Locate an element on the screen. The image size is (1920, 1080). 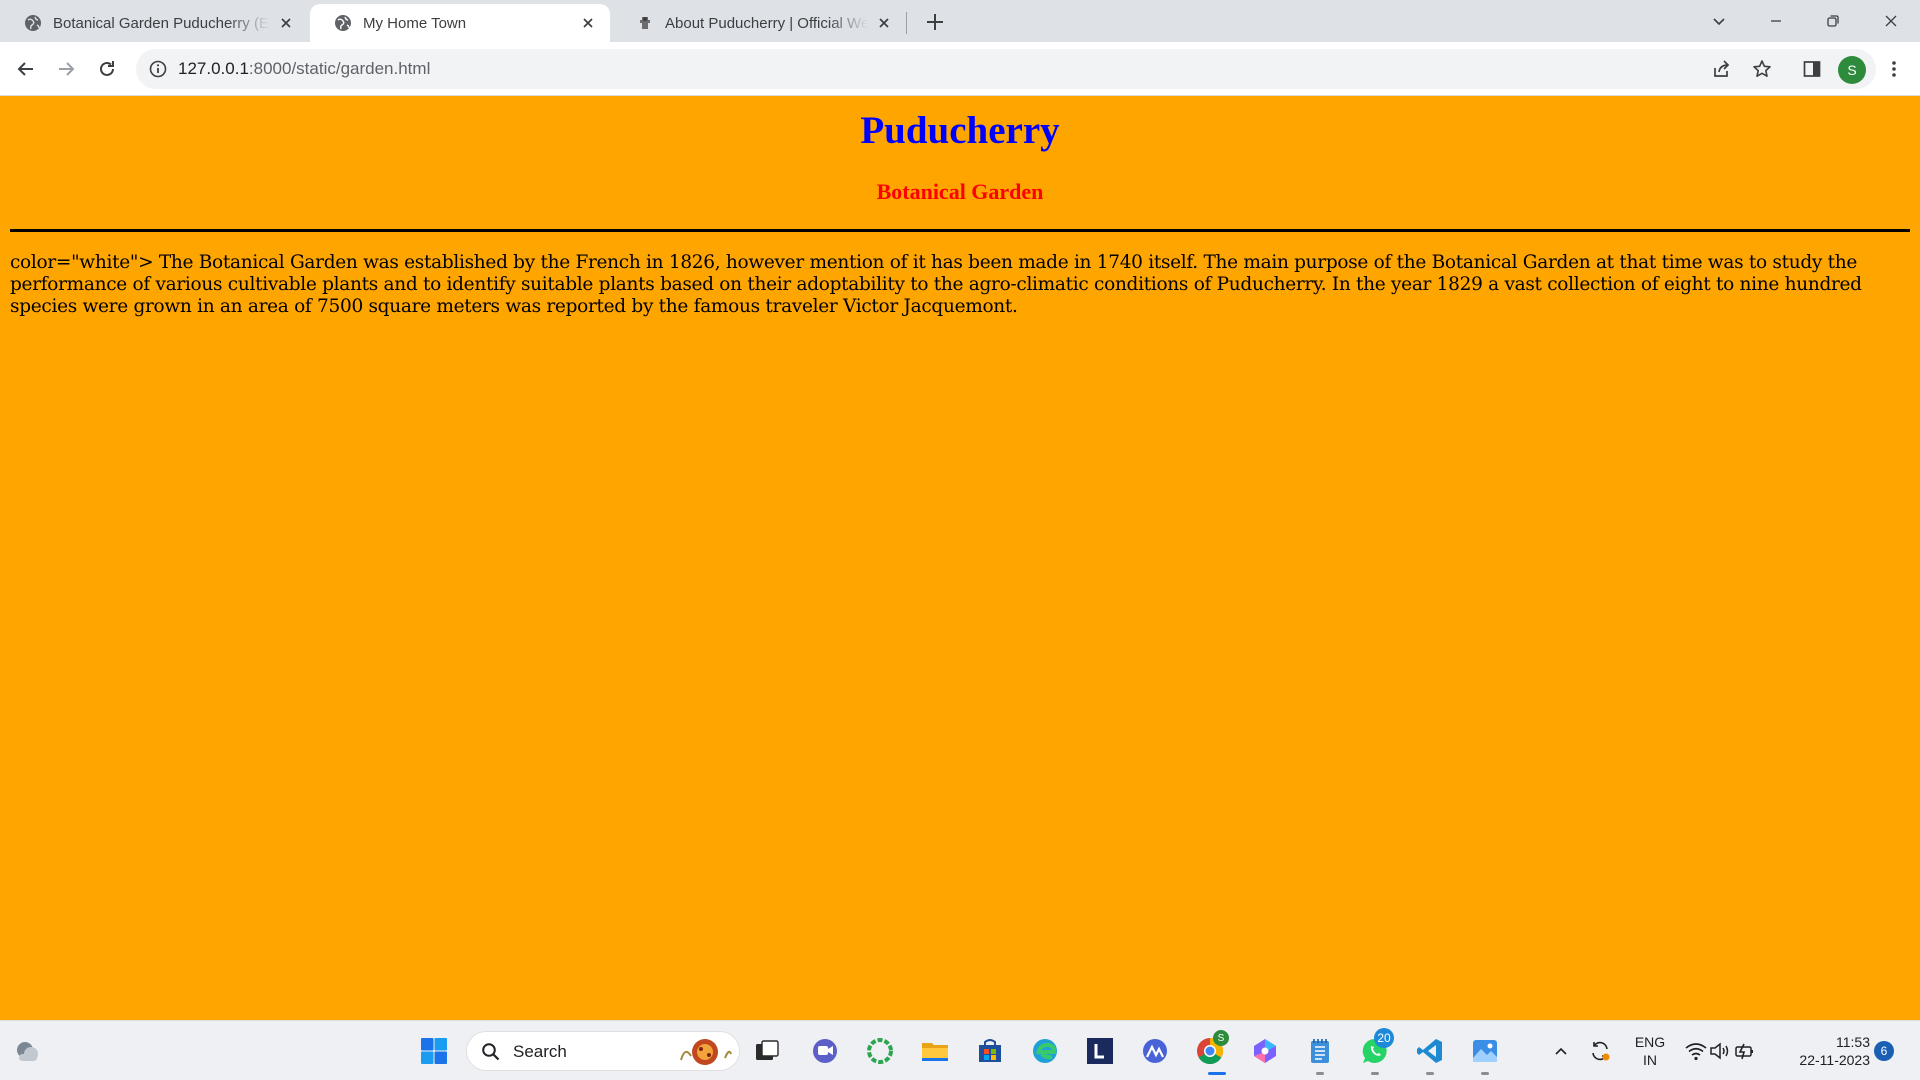
circle-arrows-icon is located at coordinates (880, 1051).